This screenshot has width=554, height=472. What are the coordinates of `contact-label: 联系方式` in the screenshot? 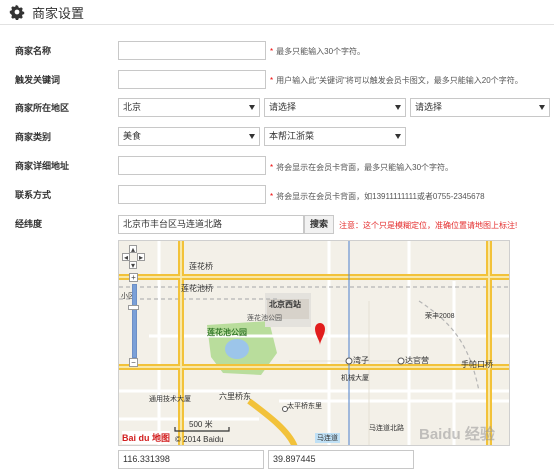 It's located at (33, 195).